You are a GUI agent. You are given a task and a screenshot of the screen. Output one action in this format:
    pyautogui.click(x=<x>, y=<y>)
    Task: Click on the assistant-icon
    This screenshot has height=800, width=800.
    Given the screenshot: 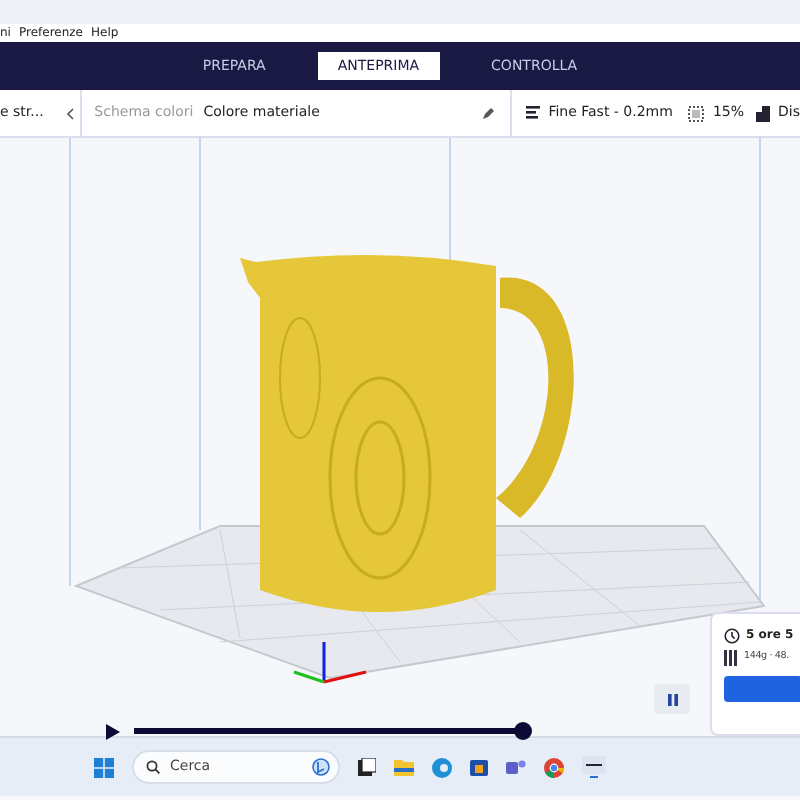 What is the action you would take?
    pyautogui.click(x=321, y=767)
    